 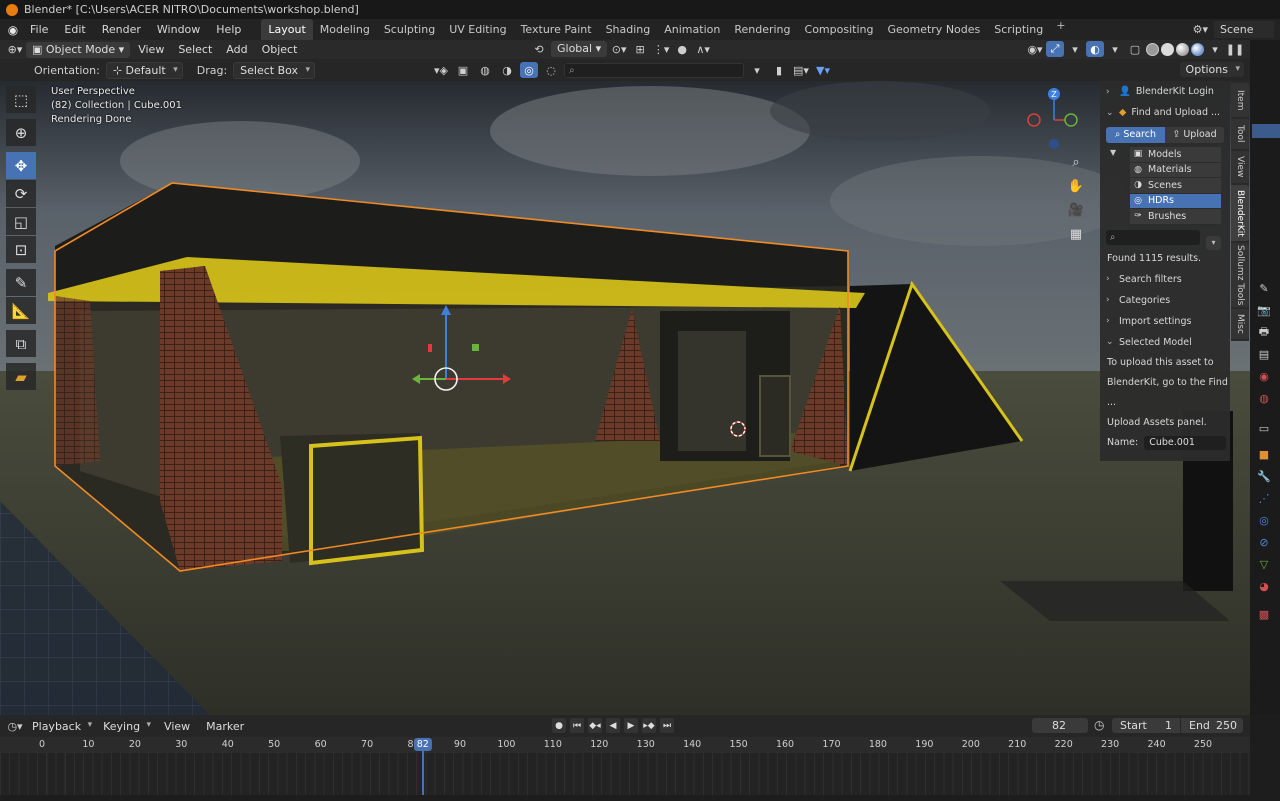 What do you see at coordinates (1240, 134) in the screenshot?
I see `sidebar-tab-tool: Tool` at bounding box center [1240, 134].